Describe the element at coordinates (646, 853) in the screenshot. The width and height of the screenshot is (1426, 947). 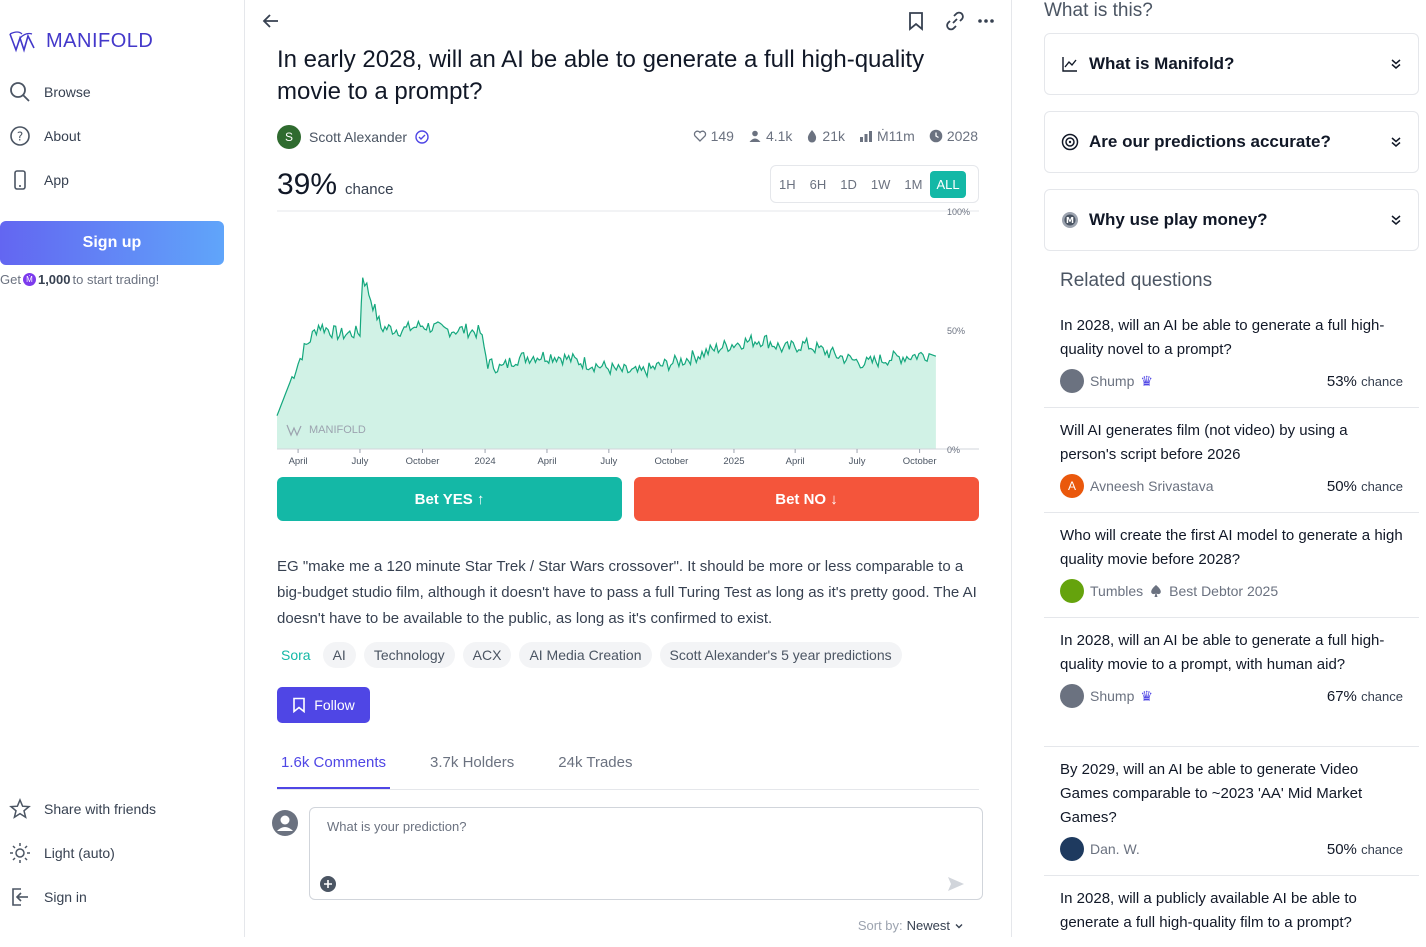
I see `comment-input: What is your prediction?` at that location.